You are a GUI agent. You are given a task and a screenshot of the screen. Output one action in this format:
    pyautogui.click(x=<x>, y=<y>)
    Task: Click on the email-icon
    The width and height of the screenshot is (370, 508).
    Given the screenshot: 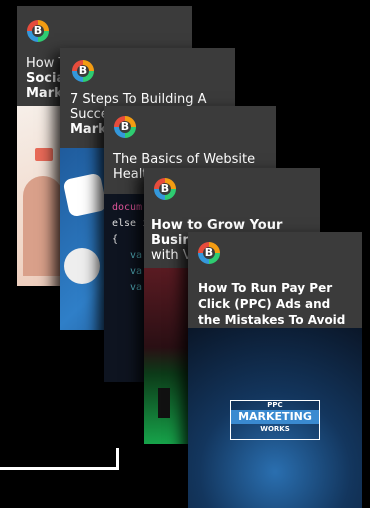 What is the action you would take?
    pyautogui.click(x=44, y=154)
    